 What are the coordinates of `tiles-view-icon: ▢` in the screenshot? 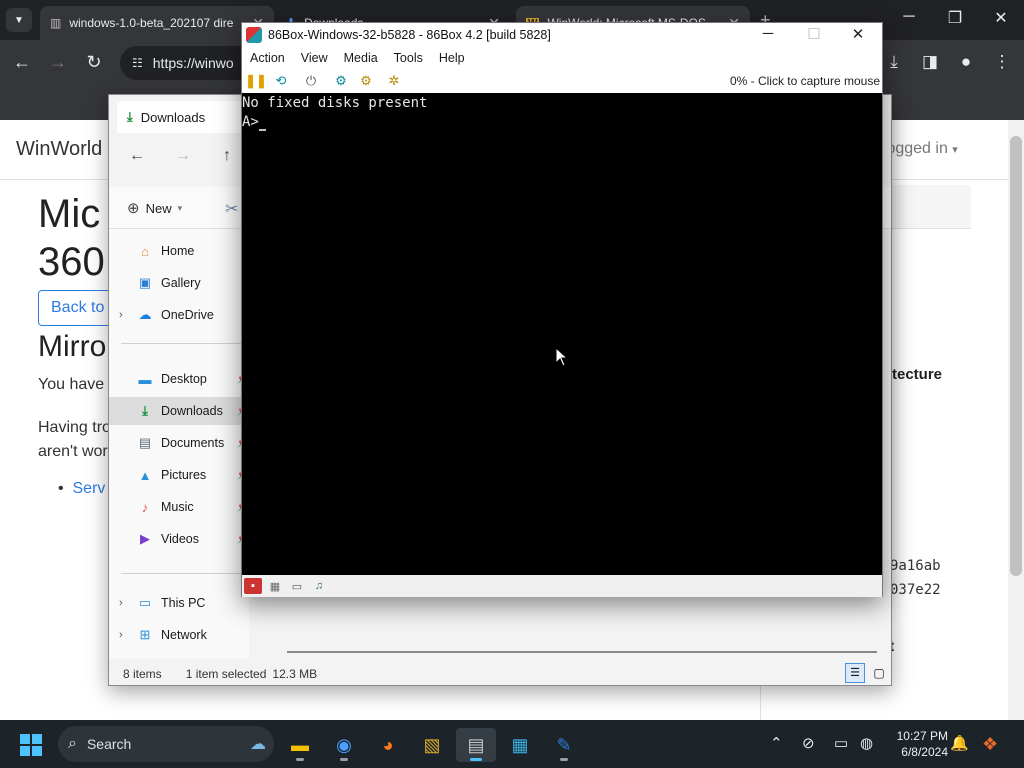 It's located at (879, 673).